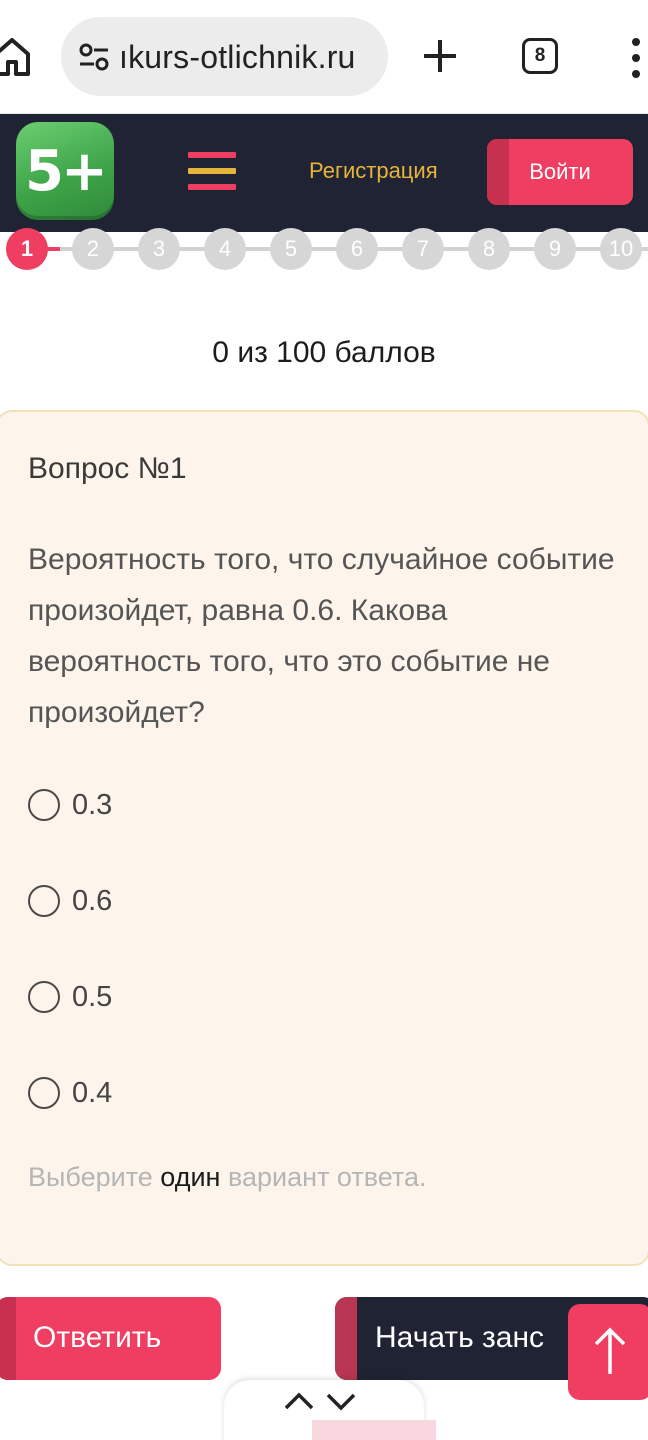  I want to click on answer-option-2: 0.6, so click(70, 901).